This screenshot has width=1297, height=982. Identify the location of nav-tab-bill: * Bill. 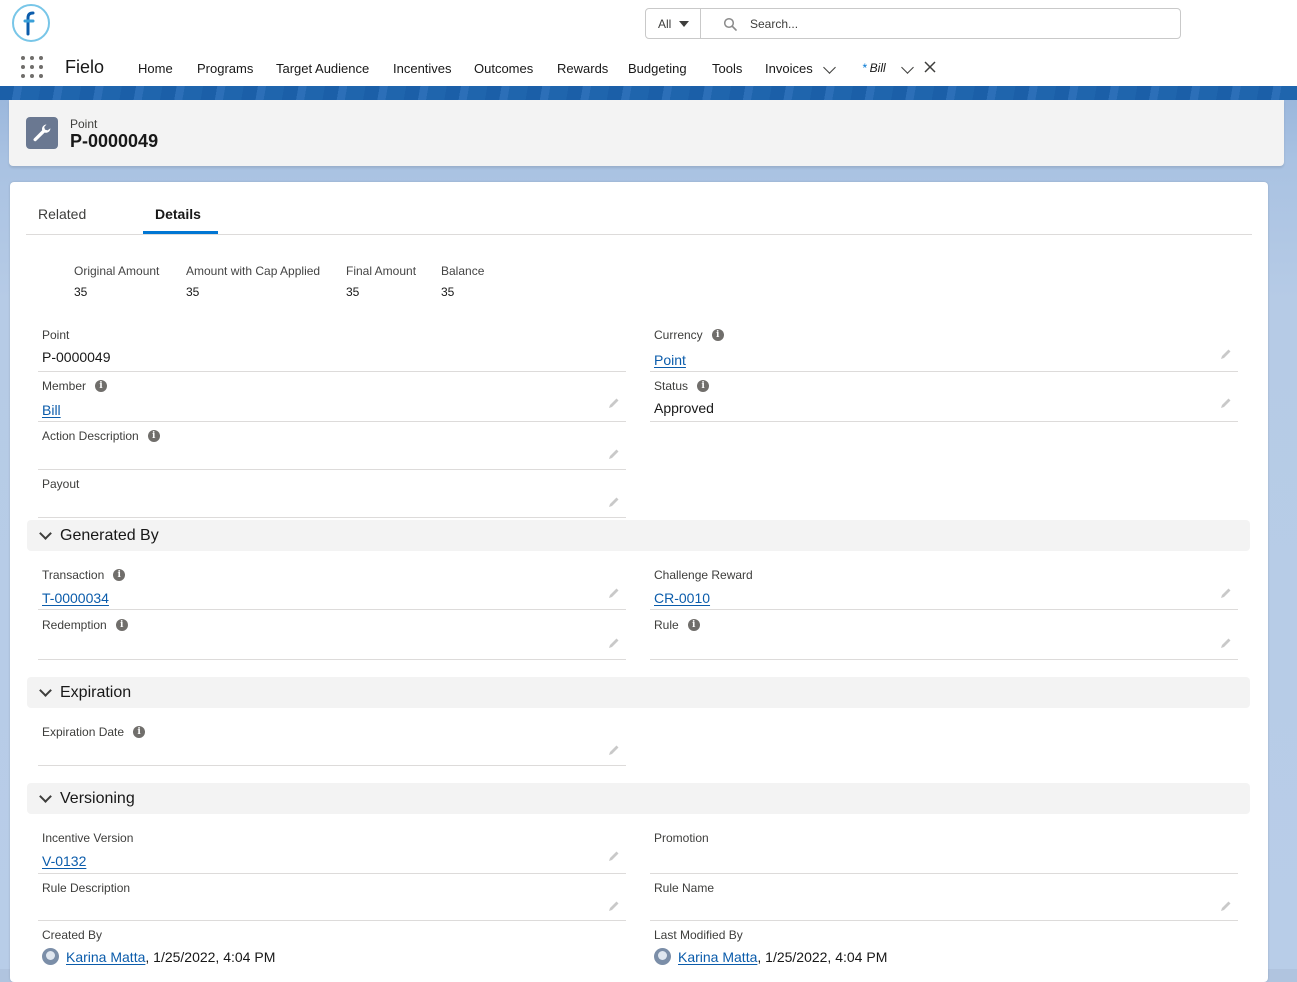
(874, 68).